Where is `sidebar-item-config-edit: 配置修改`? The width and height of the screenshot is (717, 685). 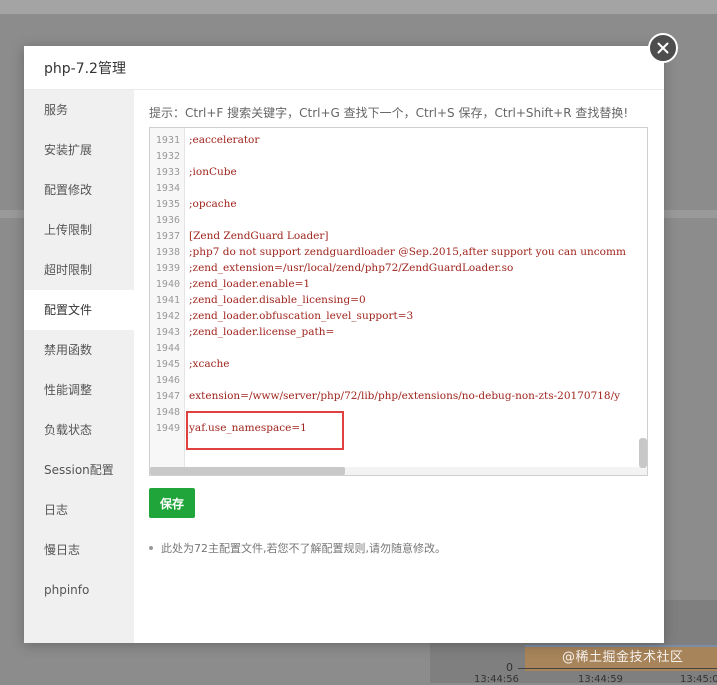 sidebar-item-config-edit: 配置修改 is located at coordinates (79, 190).